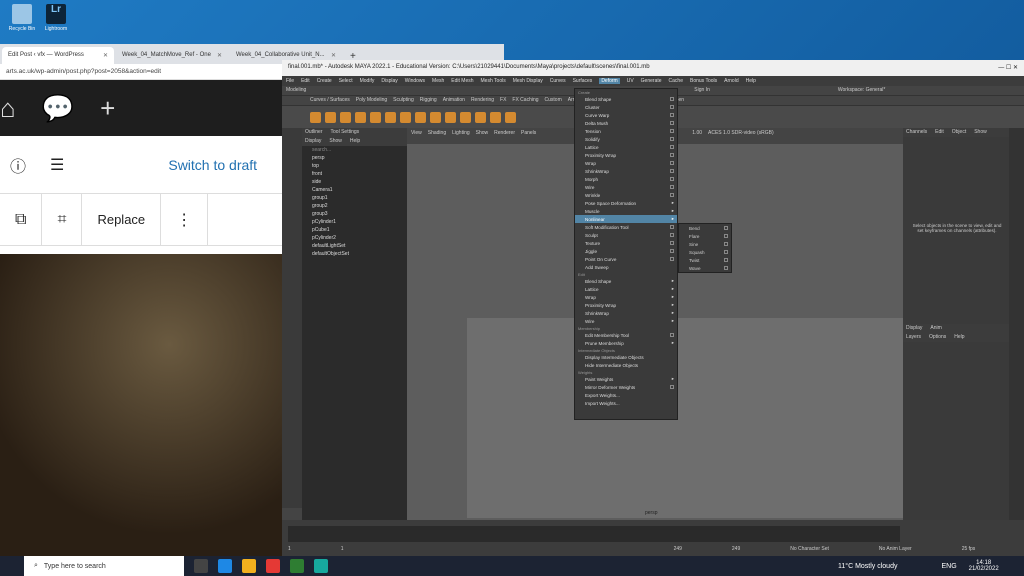 The height and width of the screenshot is (576, 1024). I want to click on outliner-item: top, so click(354, 166).